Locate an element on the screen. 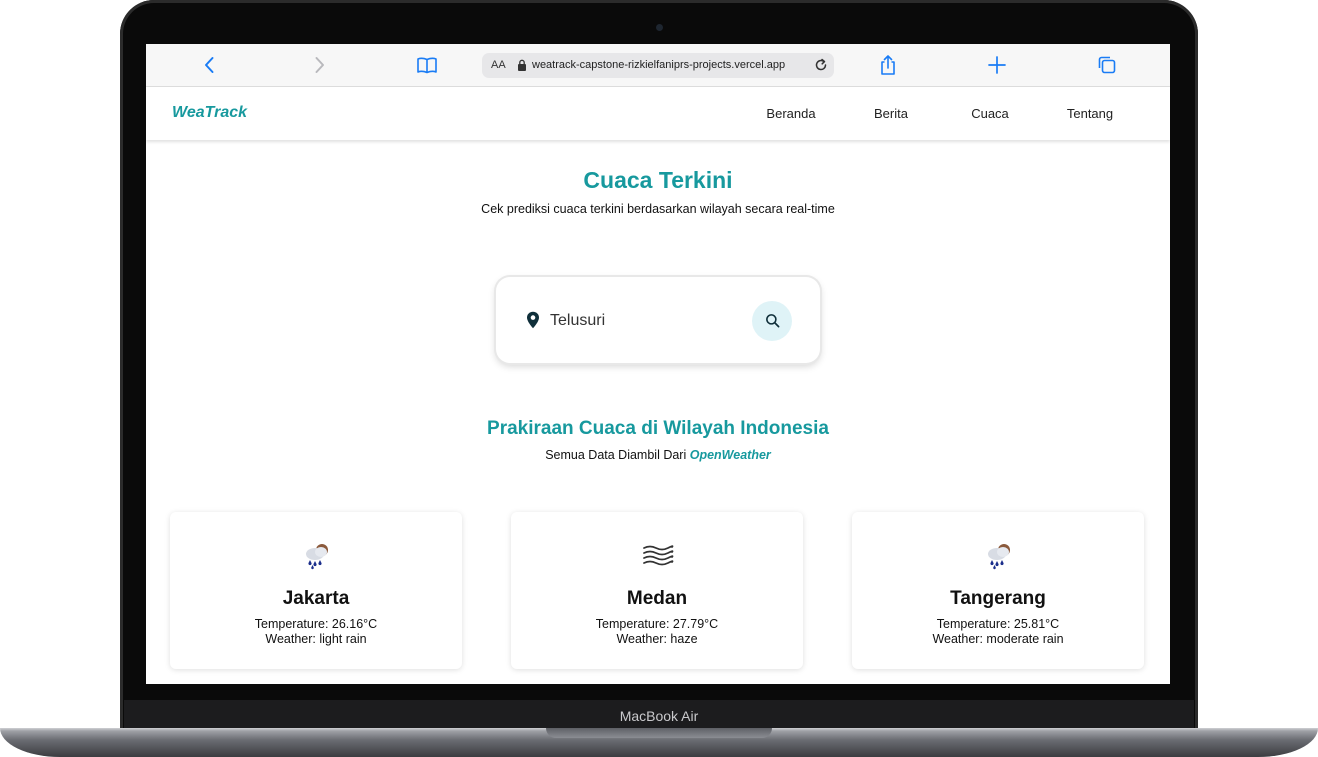  search-card is located at coordinates (658, 320).